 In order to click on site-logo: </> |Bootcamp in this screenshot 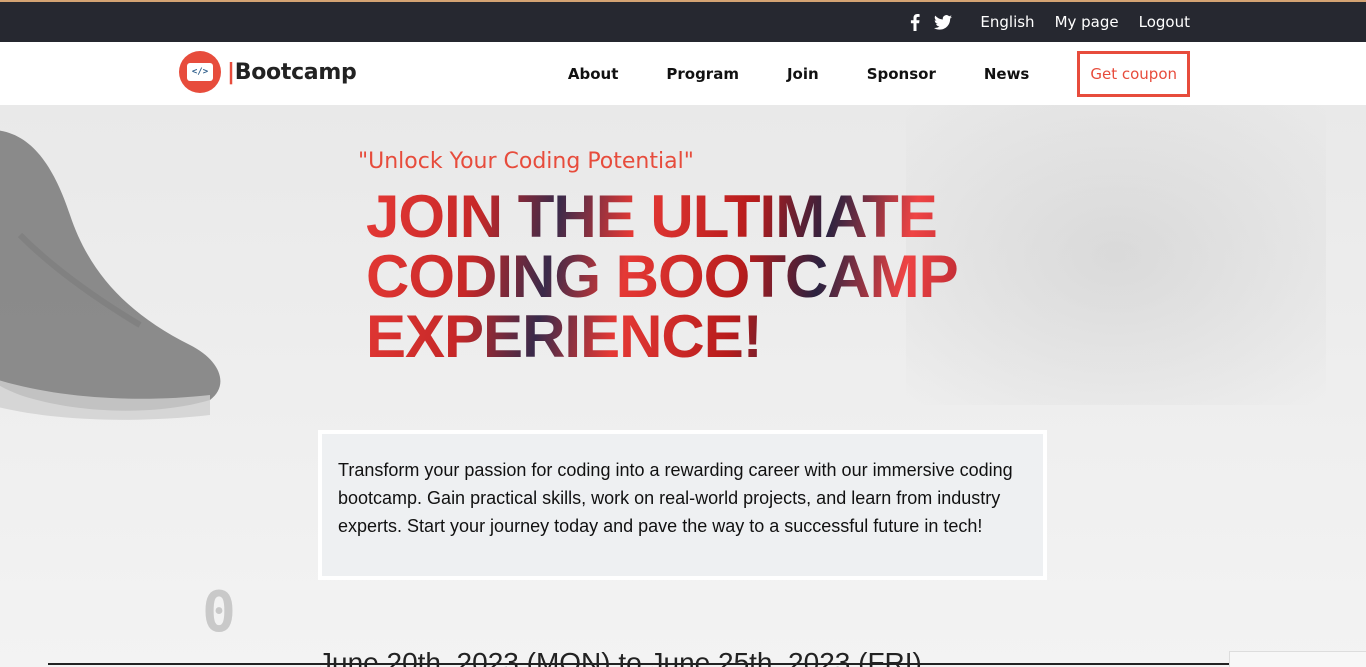, I will do `click(268, 72)`.